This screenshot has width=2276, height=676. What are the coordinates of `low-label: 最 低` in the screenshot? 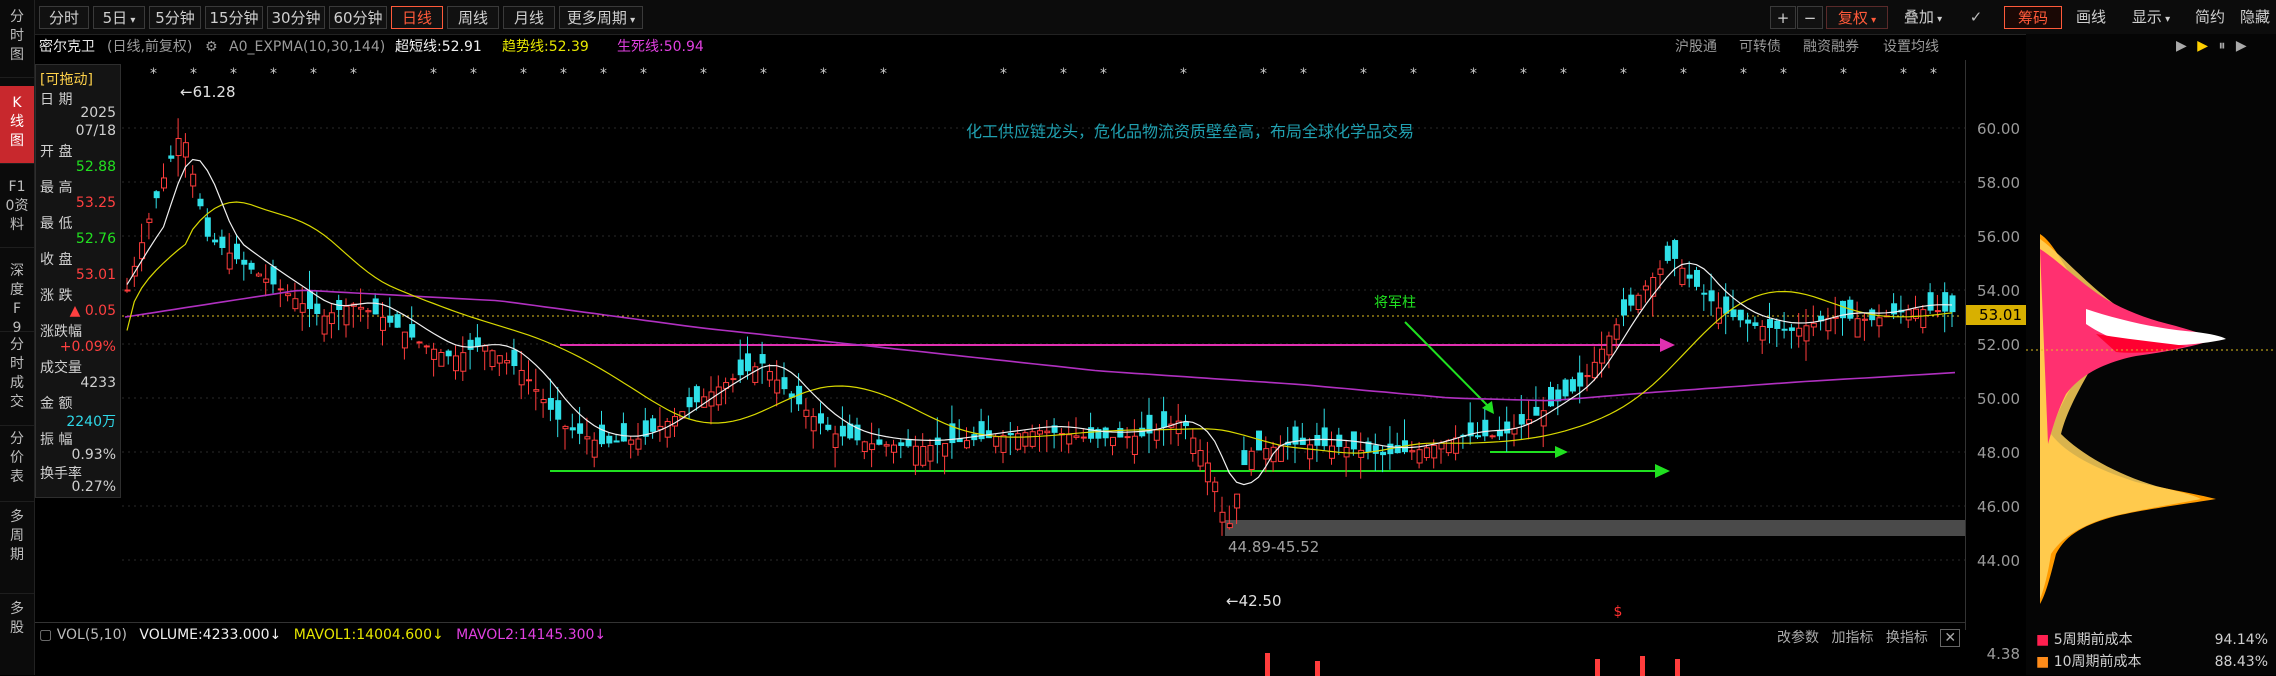 It's located at (56, 224).